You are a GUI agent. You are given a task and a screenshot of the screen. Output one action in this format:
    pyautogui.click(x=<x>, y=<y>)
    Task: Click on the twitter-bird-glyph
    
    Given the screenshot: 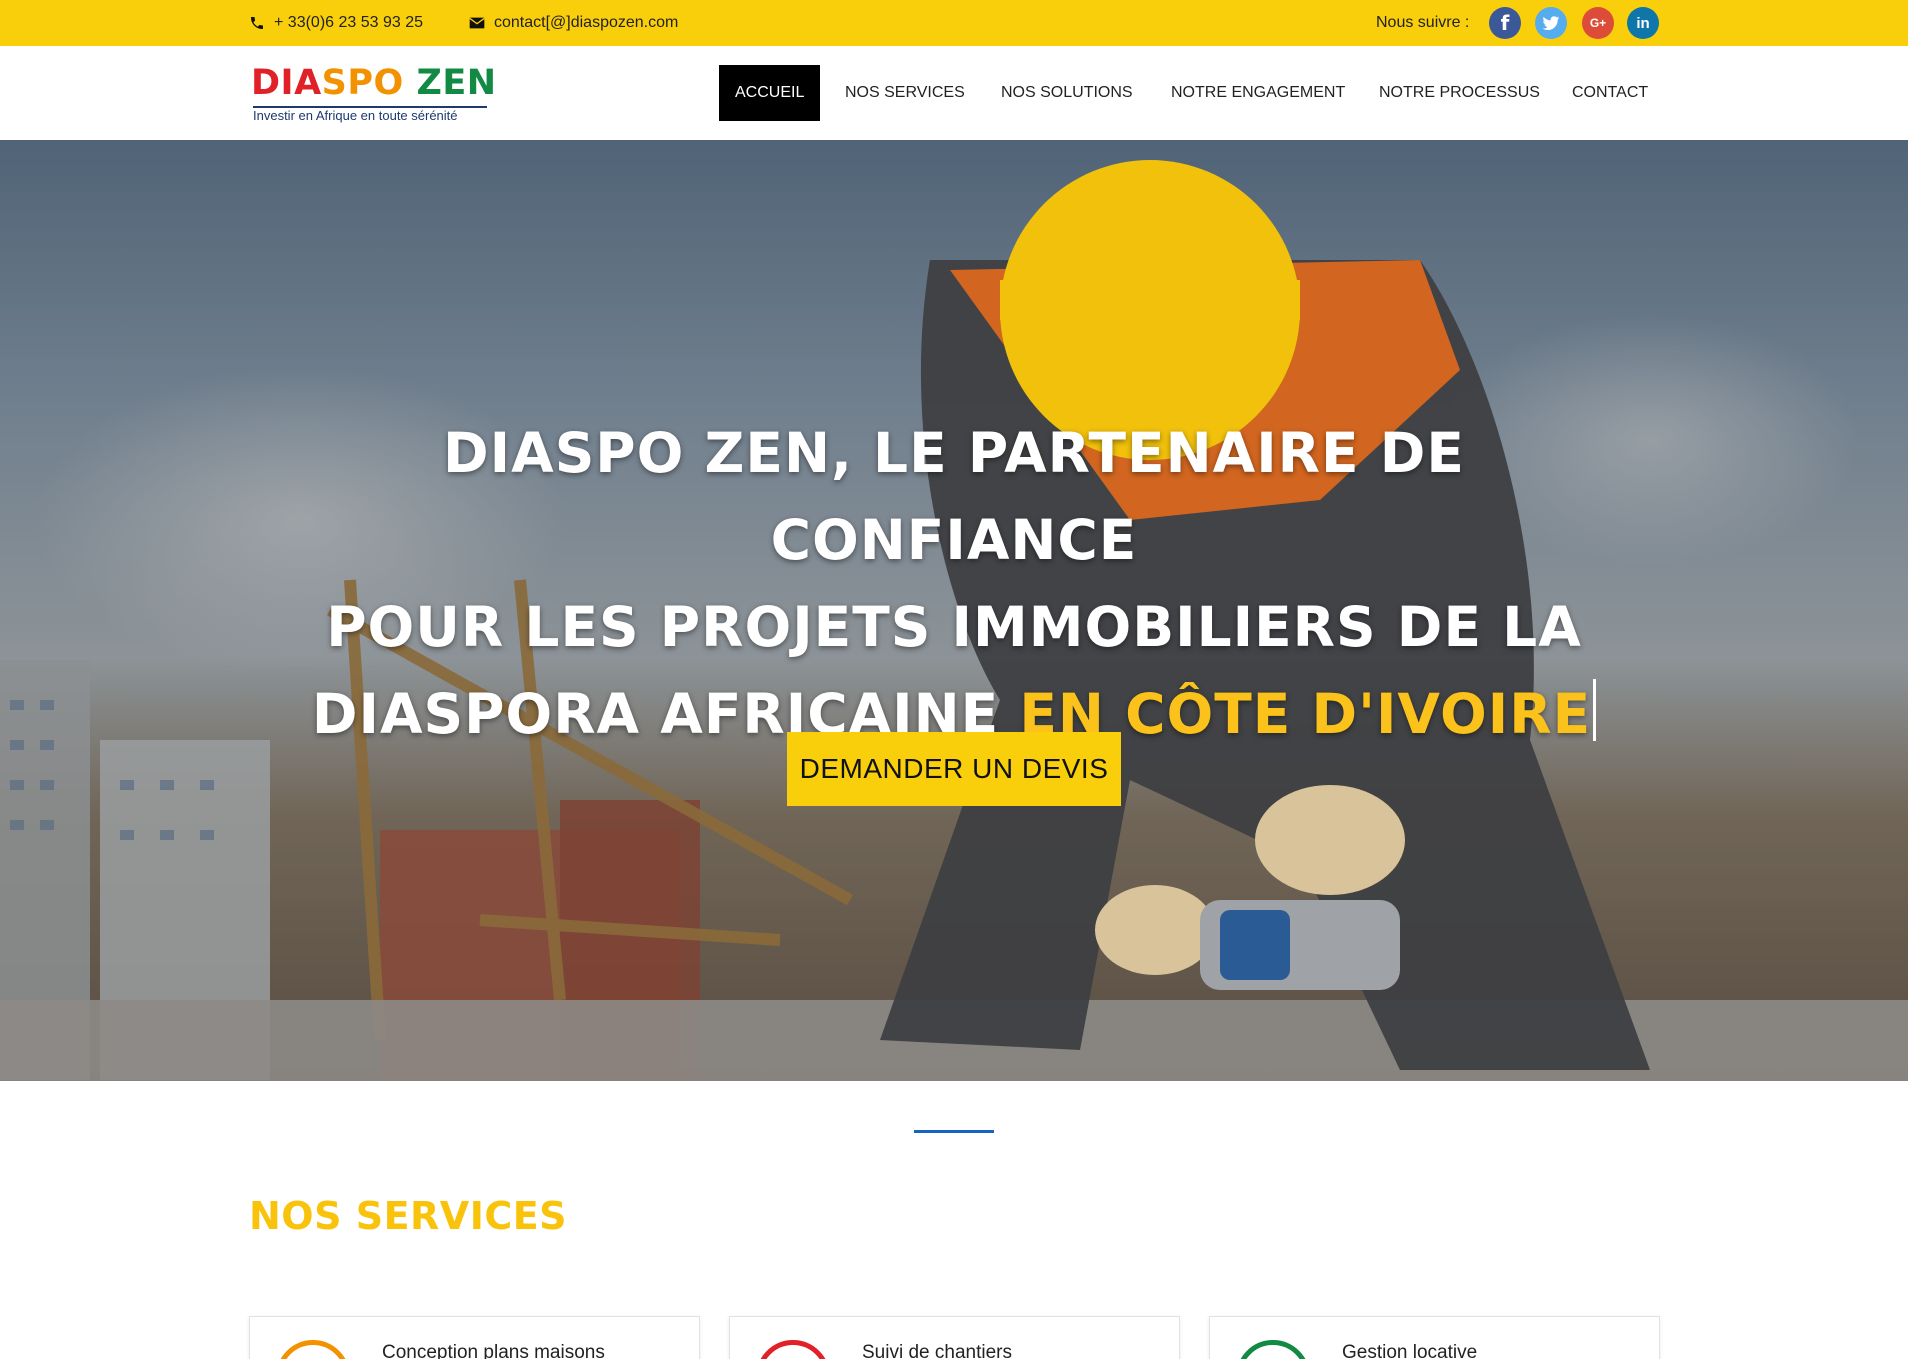 What is the action you would take?
    pyautogui.click(x=1551, y=22)
    